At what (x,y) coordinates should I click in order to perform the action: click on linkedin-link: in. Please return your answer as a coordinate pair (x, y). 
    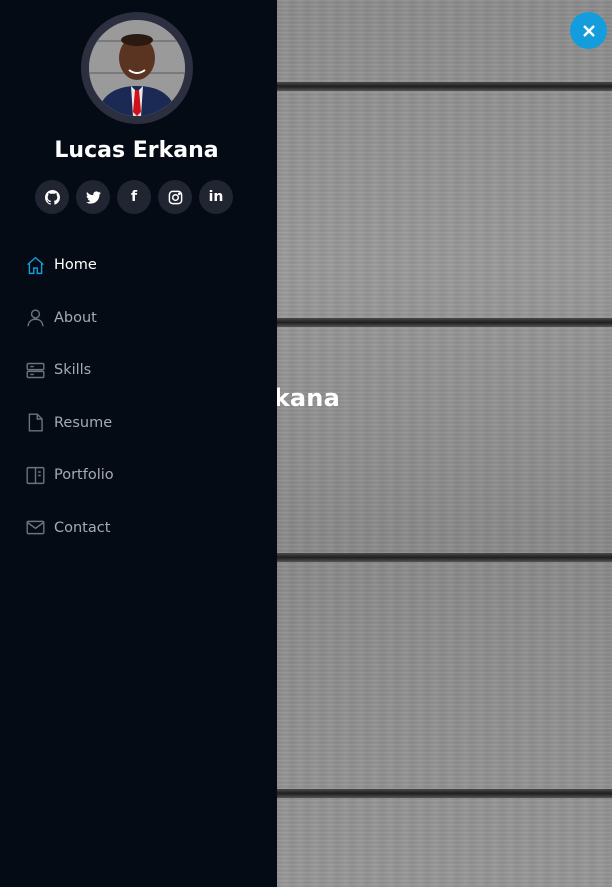
    Looking at the image, I should click on (216, 197).